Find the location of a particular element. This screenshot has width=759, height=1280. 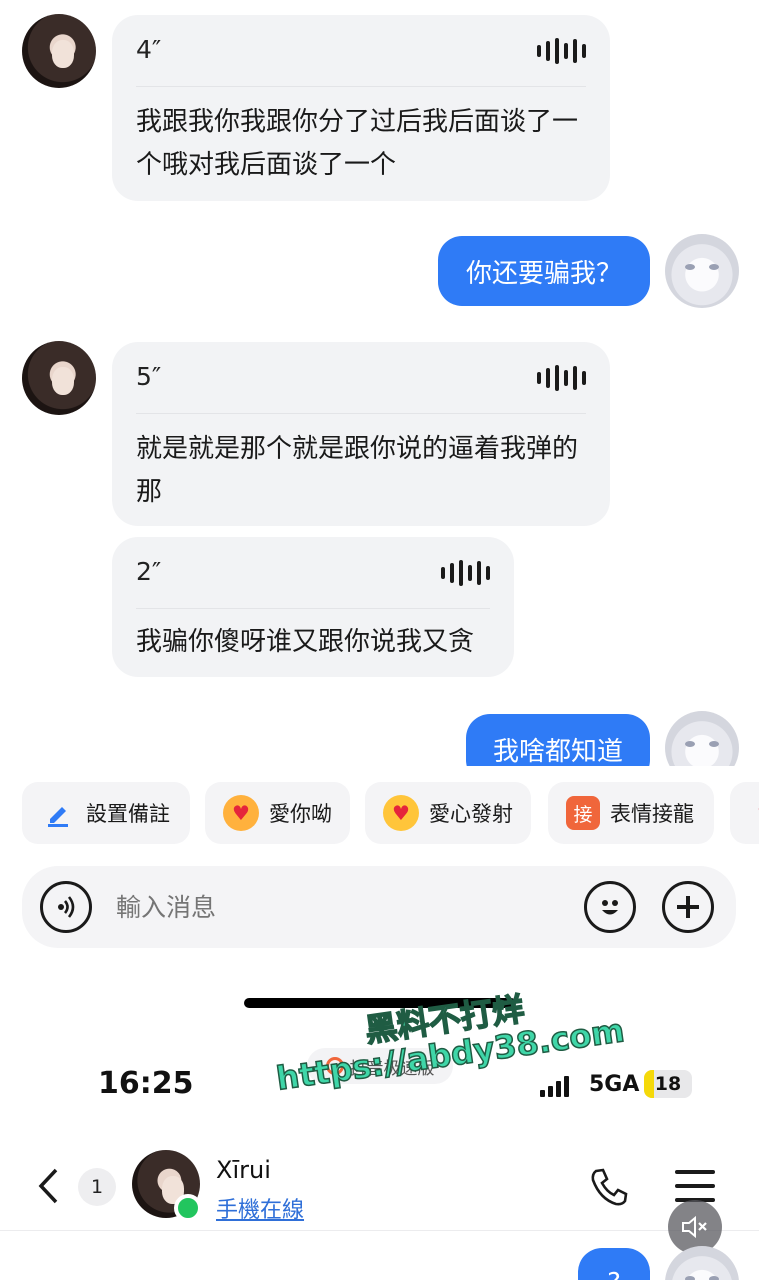

quick-actions-bar: 設置備註 ♥ 愛你呦 ♥ 愛心發射 接 表情接龍 ♥ is located at coordinates (379, 814).